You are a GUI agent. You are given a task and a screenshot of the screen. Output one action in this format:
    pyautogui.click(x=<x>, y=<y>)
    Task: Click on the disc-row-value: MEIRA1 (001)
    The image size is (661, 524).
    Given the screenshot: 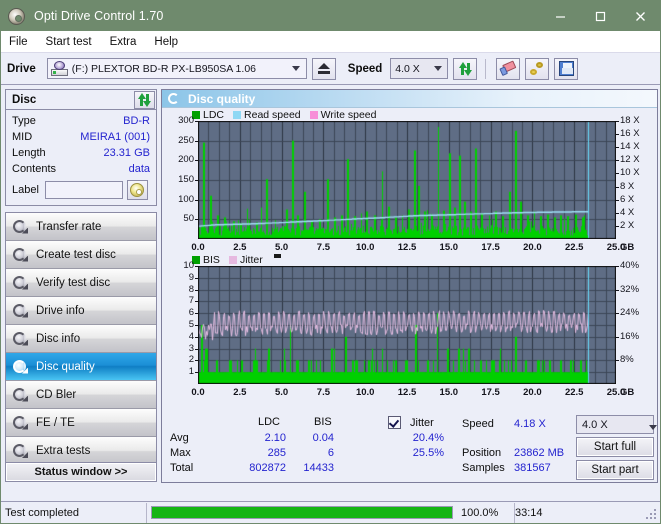 What is the action you would take?
    pyautogui.click(x=115, y=137)
    